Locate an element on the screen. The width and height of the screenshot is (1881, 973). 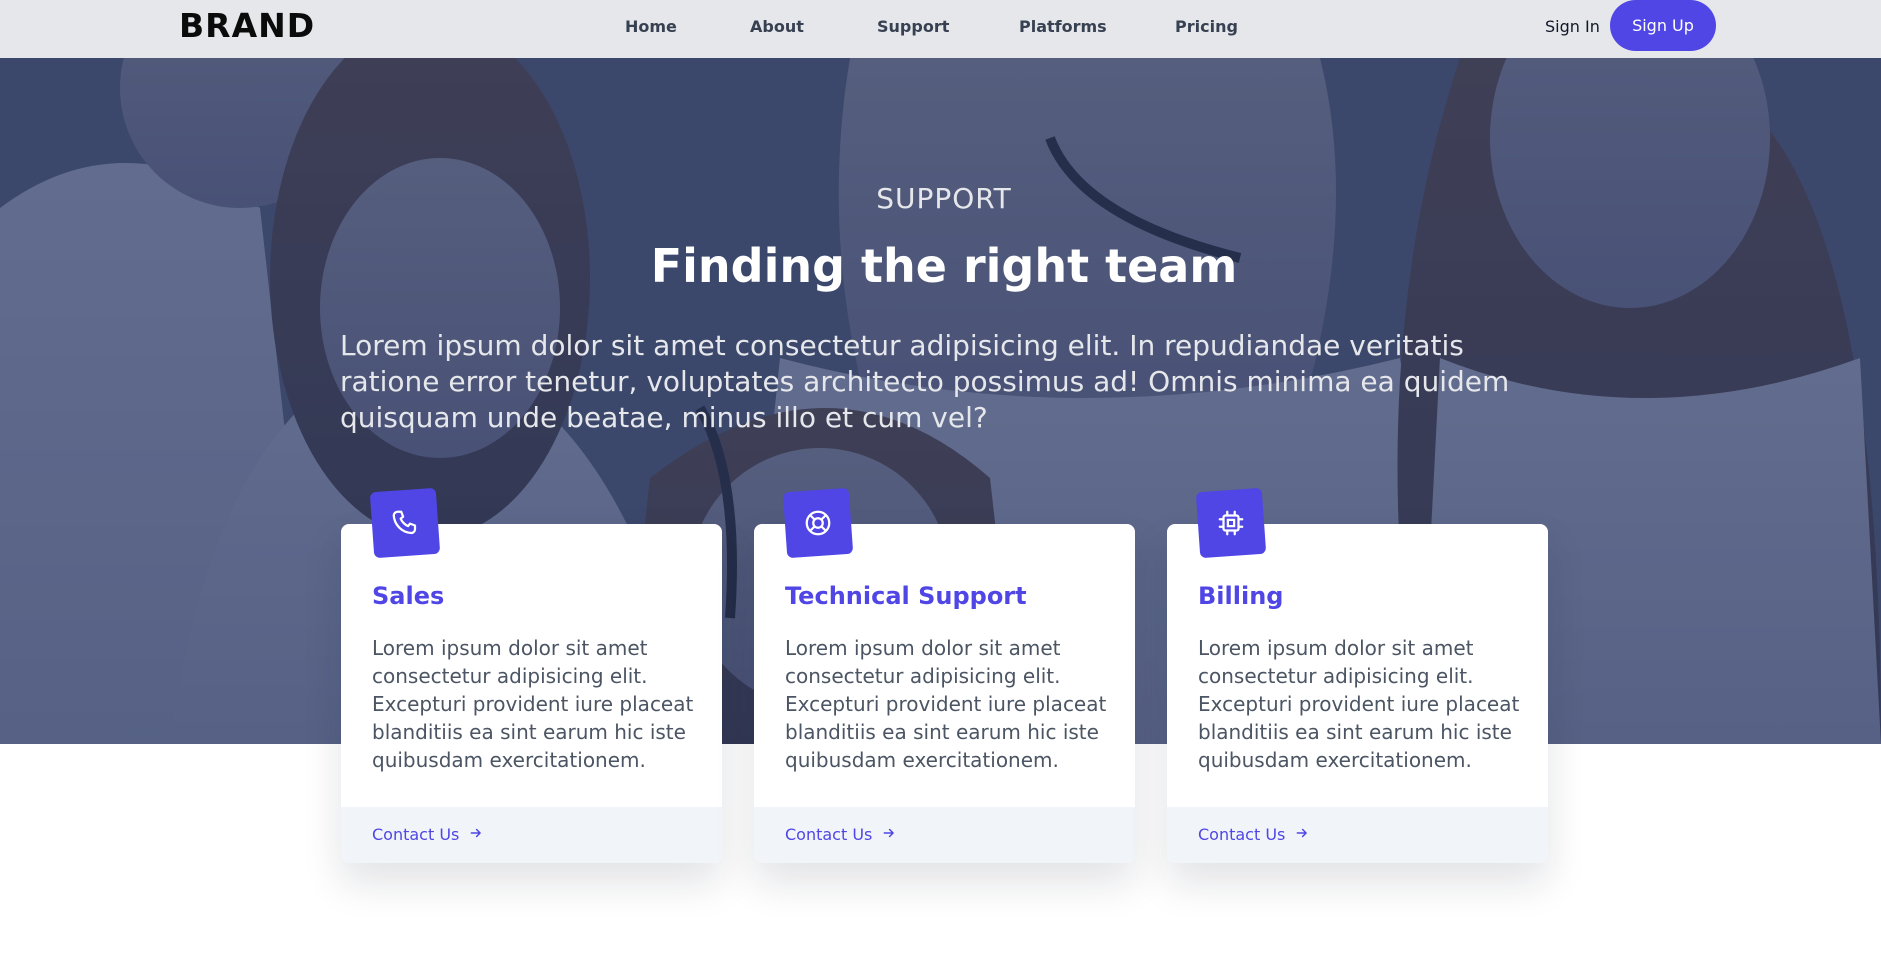
hero-title: Finding the right team is located at coordinates (944, 266).